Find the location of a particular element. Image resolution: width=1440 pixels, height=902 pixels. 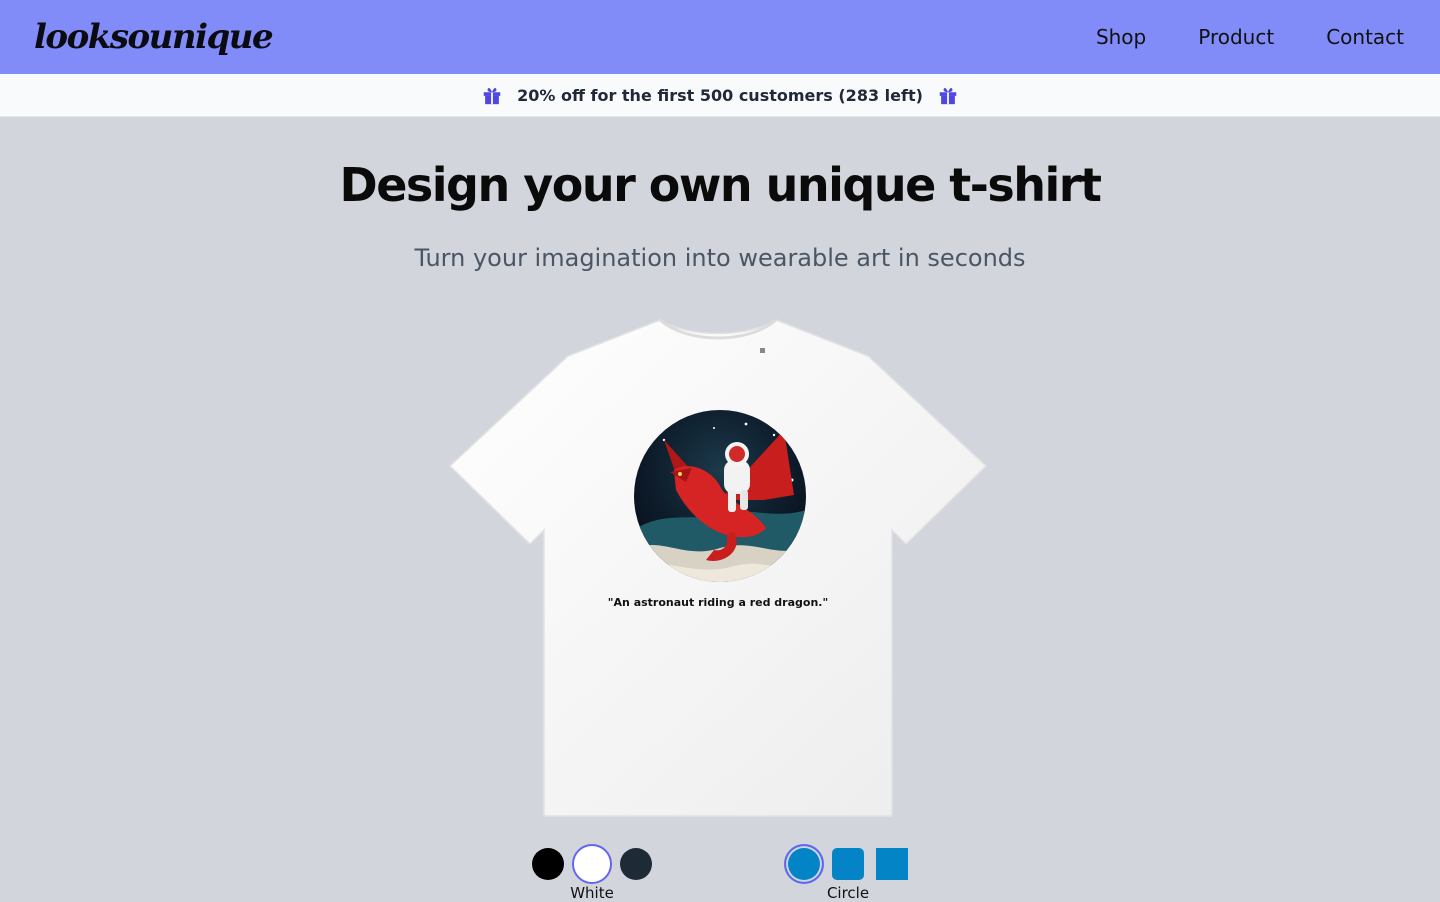

brand-logo: looksounique is located at coordinates (154, 37).